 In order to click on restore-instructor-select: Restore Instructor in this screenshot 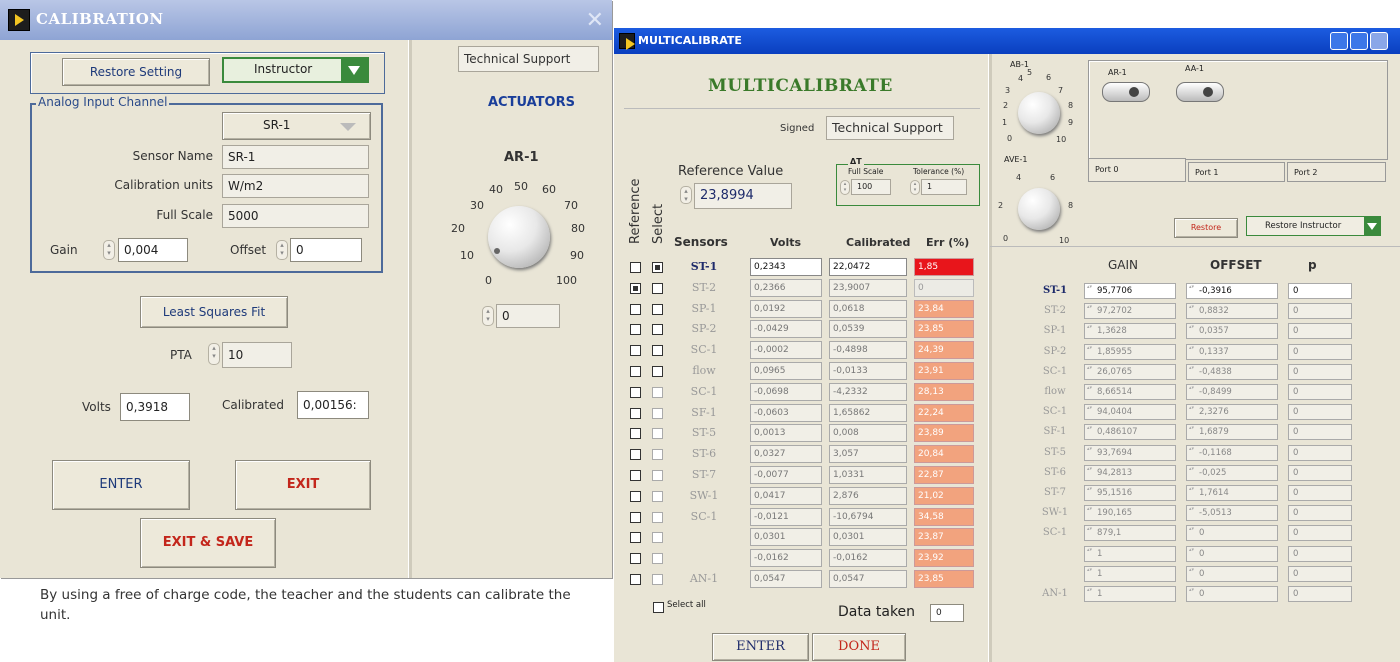, I will do `click(1313, 226)`.